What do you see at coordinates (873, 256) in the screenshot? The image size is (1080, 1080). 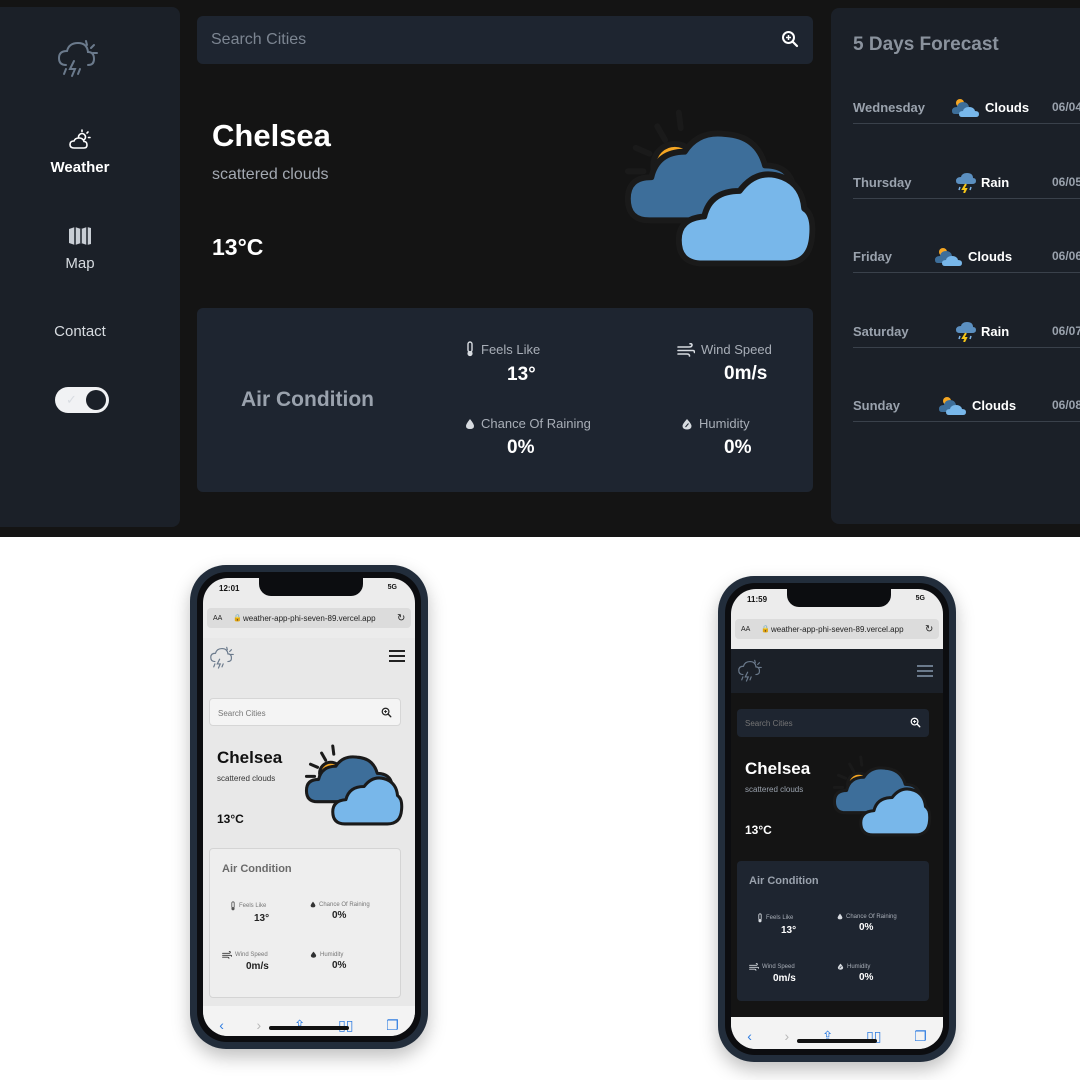 I see `forecast-day: Friday` at bounding box center [873, 256].